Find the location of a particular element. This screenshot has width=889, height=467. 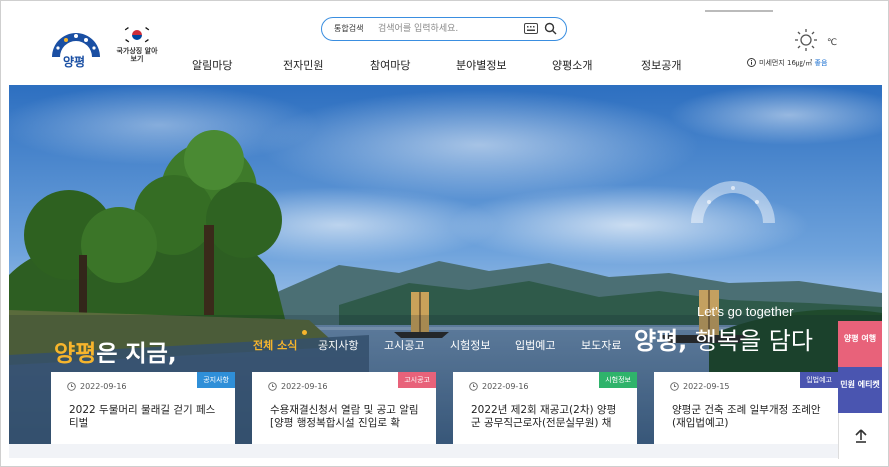

news-title-rest: 은 지금, is located at coordinates (136, 354).